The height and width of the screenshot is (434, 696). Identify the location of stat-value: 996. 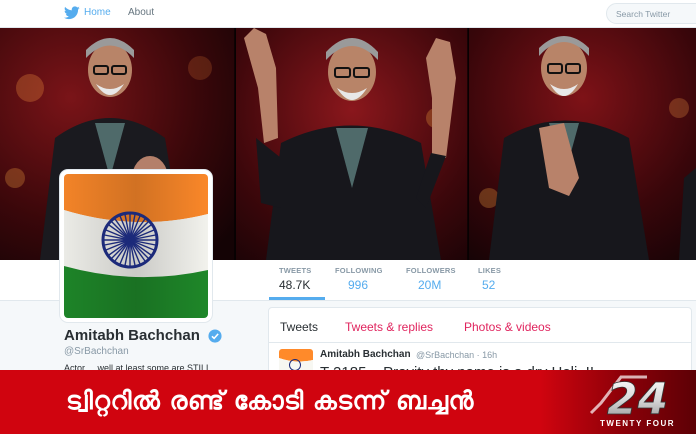
(358, 285).